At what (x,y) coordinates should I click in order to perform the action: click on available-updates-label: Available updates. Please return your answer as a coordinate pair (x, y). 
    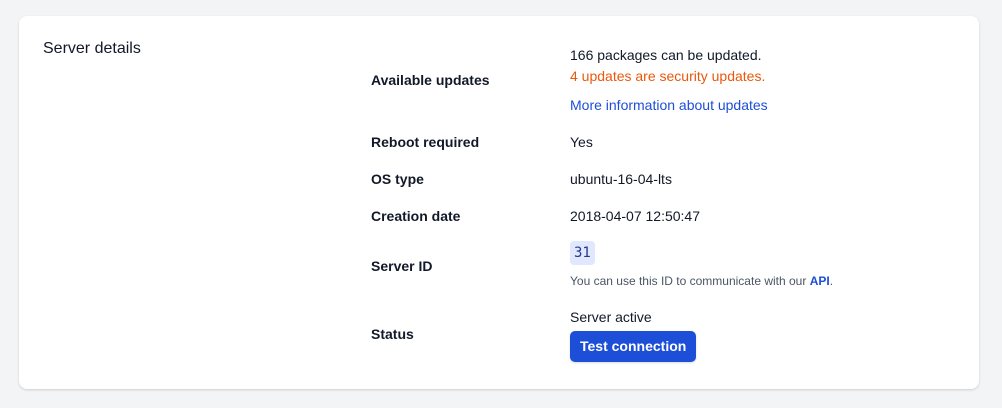
    Looking at the image, I should click on (430, 80).